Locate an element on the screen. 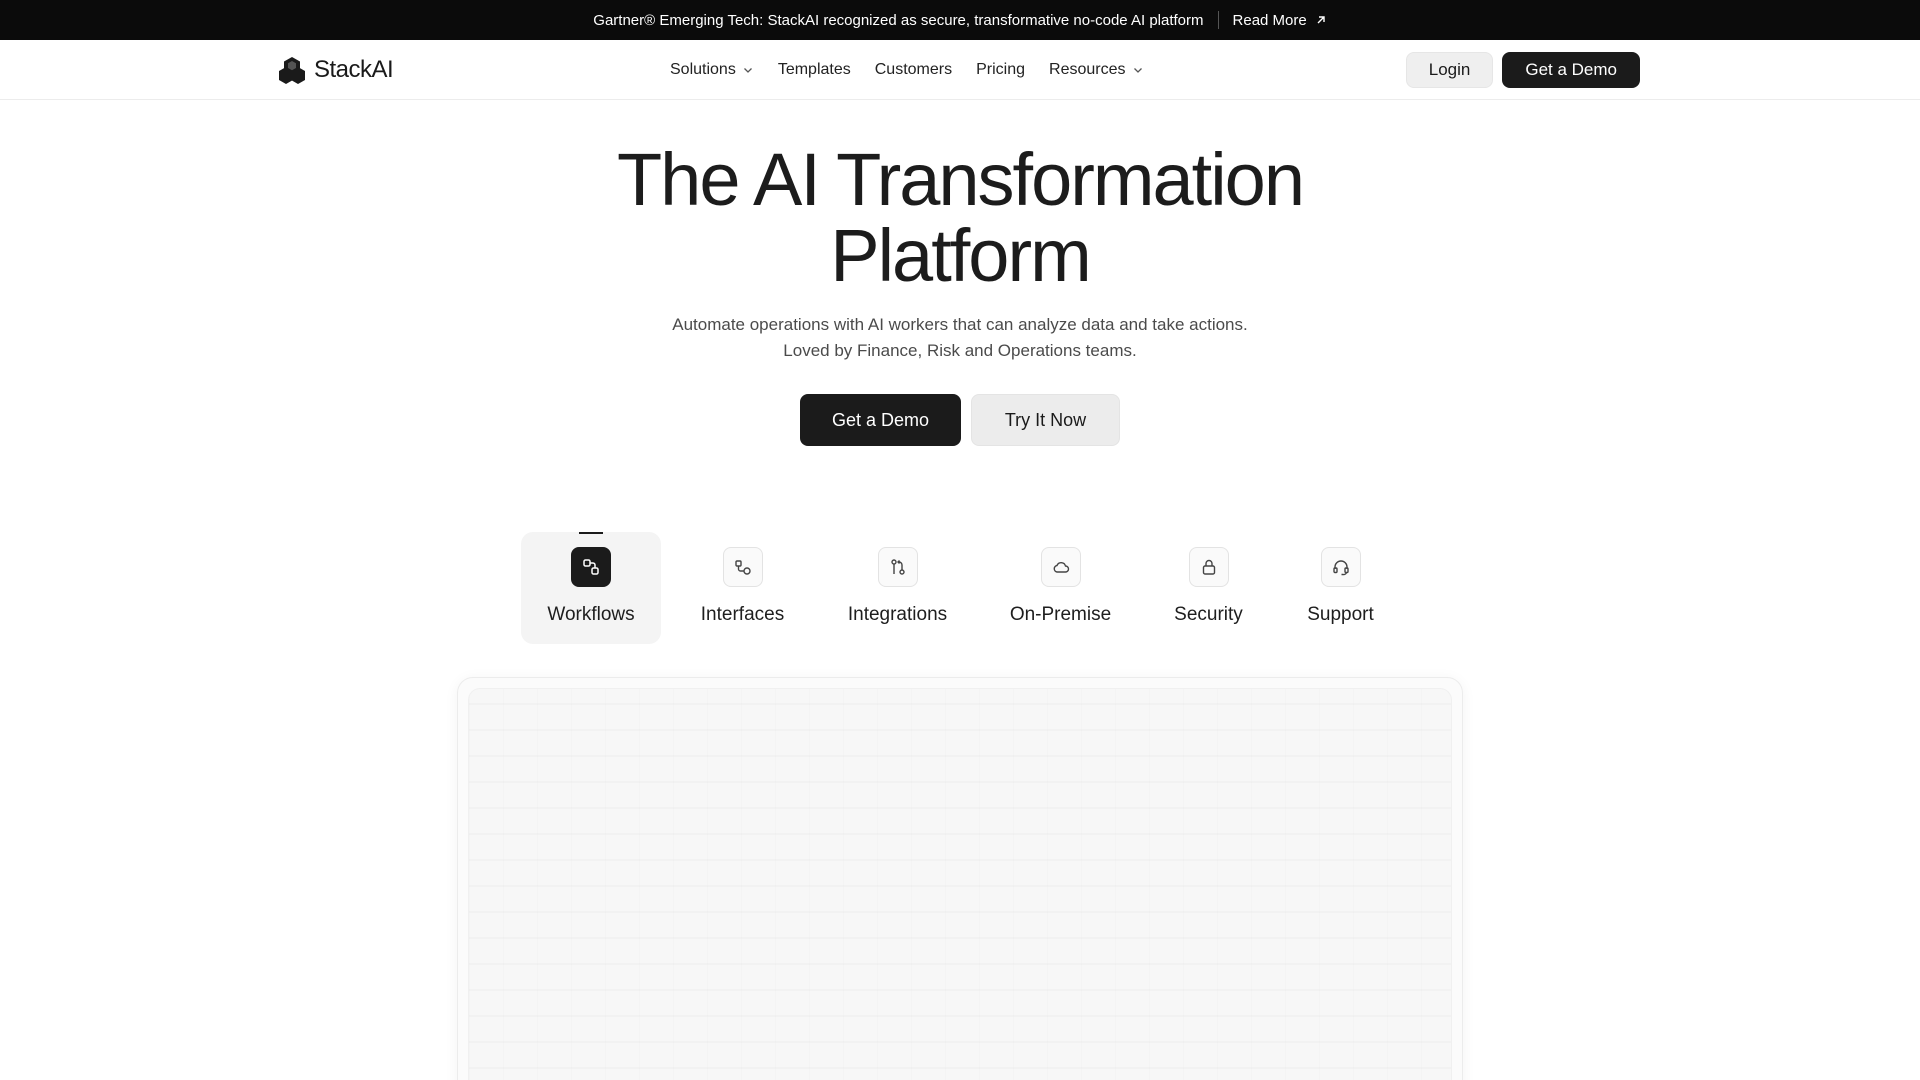 The image size is (1920, 1080). tab-interfaces: Interfaces is located at coordinates (742, 588).